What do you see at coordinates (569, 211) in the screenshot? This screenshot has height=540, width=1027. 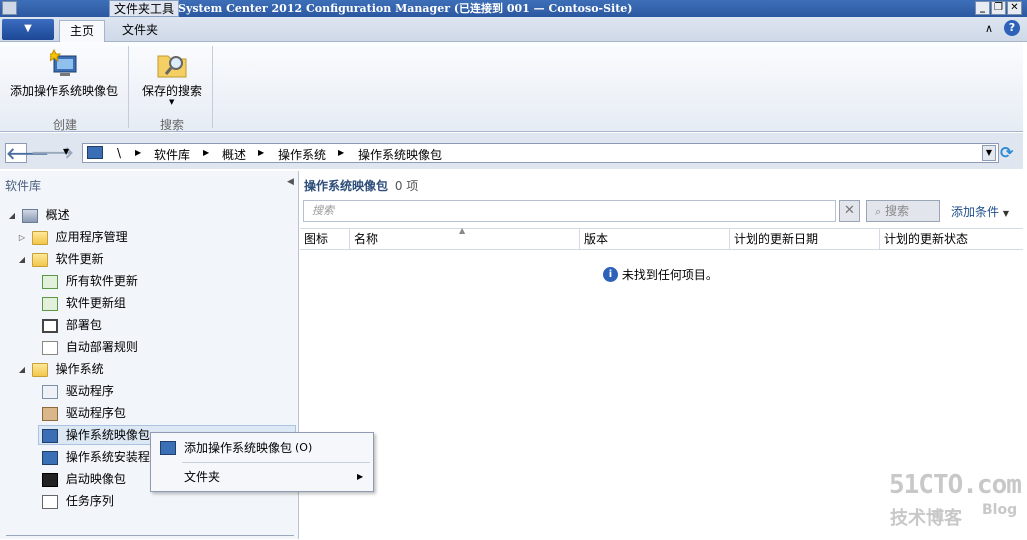 I see `search-input: 搜索` at bounding box center [569, 211].